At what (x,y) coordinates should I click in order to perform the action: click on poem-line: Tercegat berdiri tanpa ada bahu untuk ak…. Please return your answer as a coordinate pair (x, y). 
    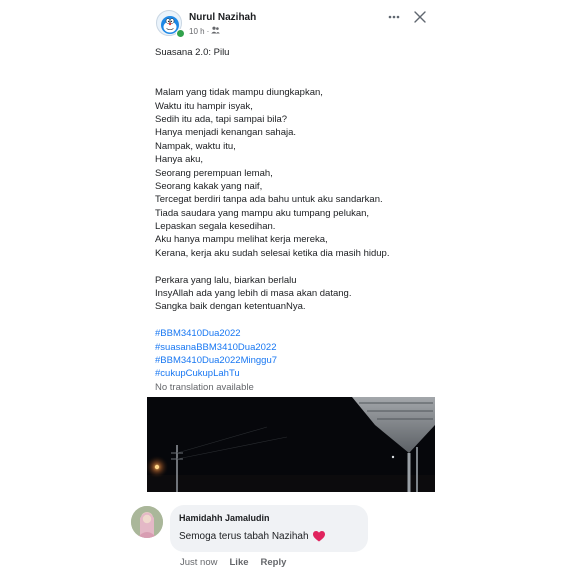
    Looking at the image, I should click on (269, 200).